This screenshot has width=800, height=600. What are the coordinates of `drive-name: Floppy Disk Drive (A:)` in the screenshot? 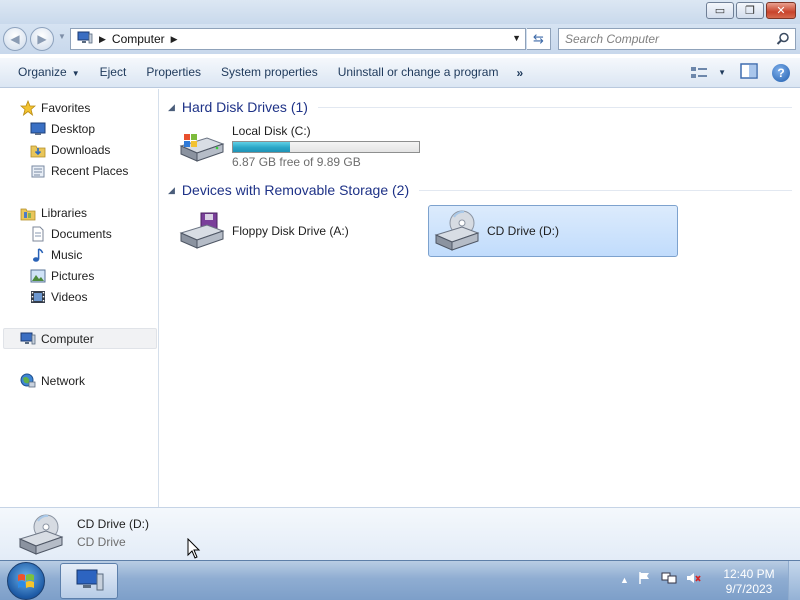 It's located at (290, 231).